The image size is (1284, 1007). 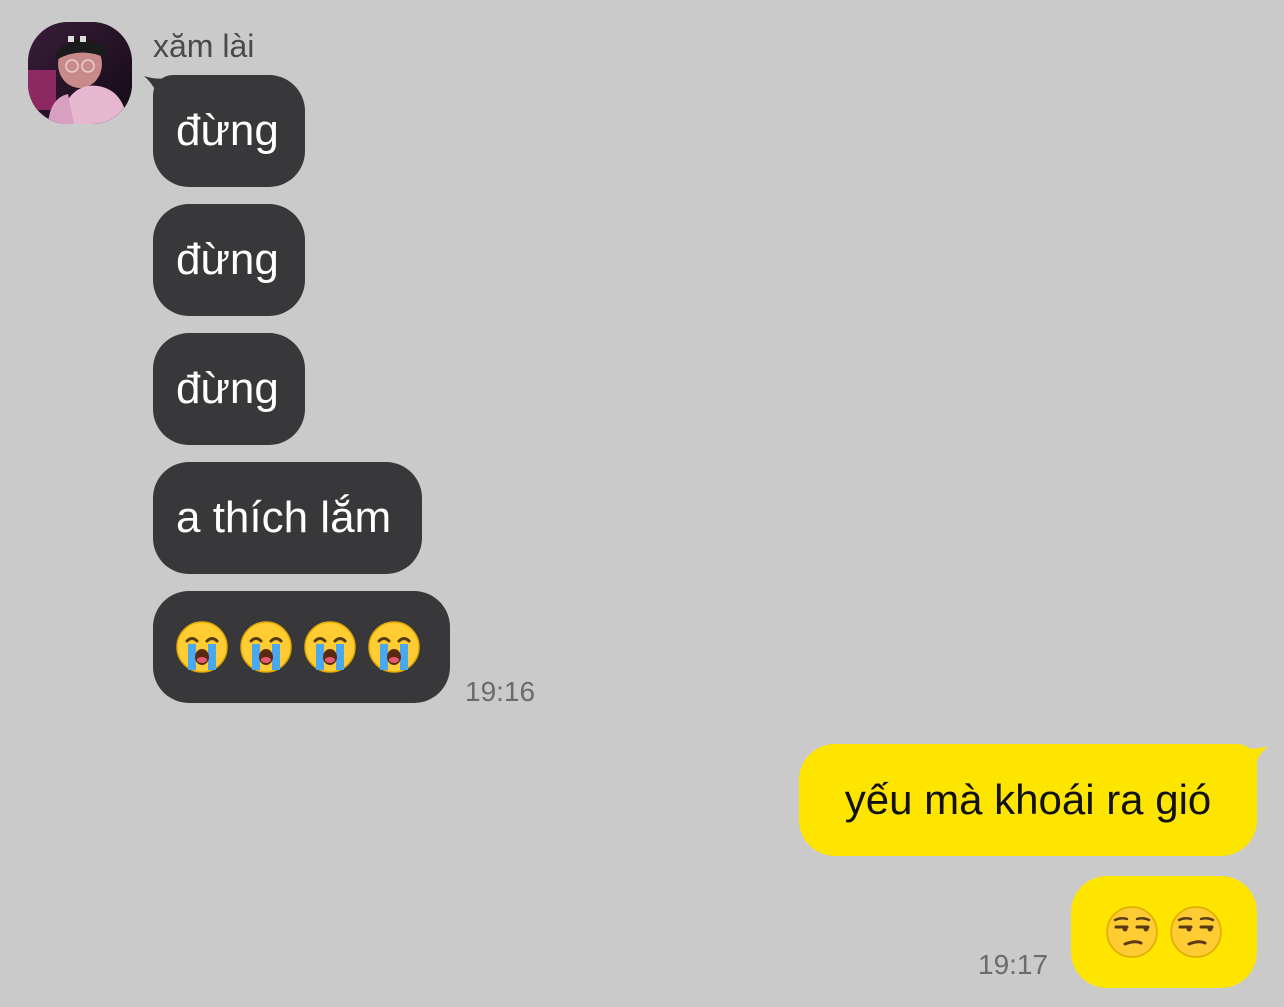 I want to click on profile-avatar-image, so click(x=80, y=73).